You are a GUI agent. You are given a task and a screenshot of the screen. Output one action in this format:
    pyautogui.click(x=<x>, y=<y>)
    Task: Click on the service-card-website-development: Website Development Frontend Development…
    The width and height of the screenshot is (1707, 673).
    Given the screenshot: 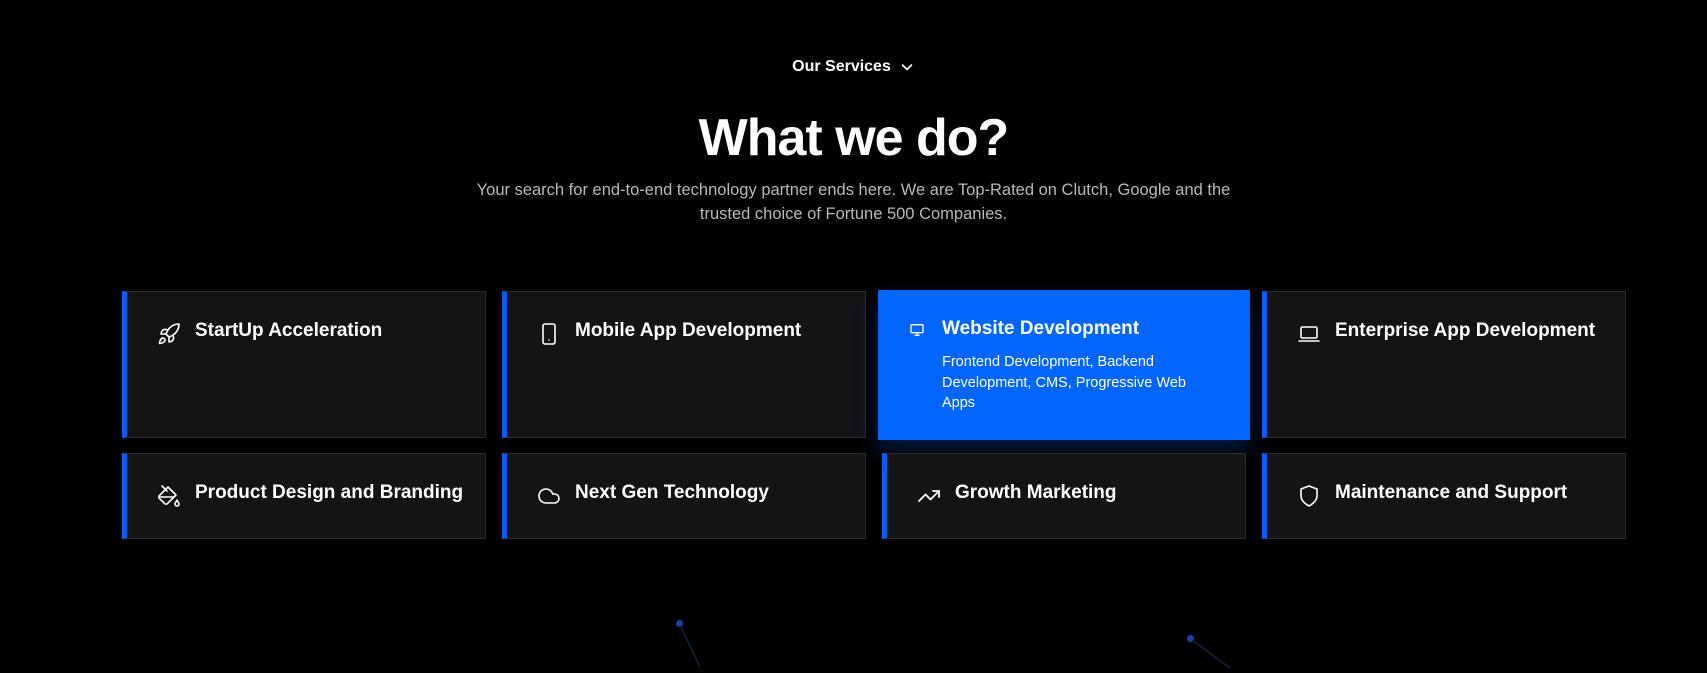 What is the action you would take?
    pyautogui.click(x=1064, y=365)
    